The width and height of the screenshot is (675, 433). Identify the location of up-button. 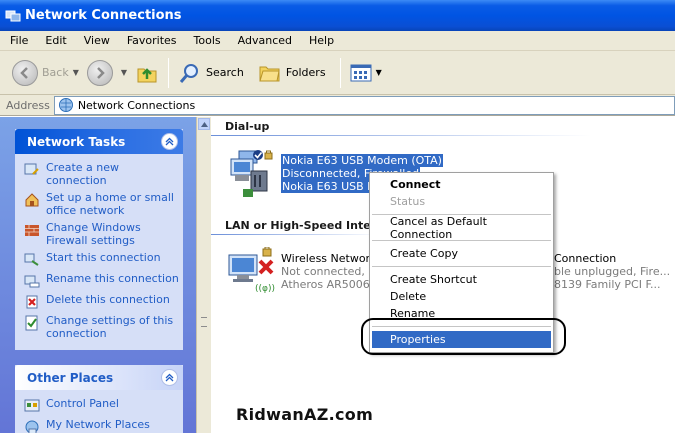
(147, 73).